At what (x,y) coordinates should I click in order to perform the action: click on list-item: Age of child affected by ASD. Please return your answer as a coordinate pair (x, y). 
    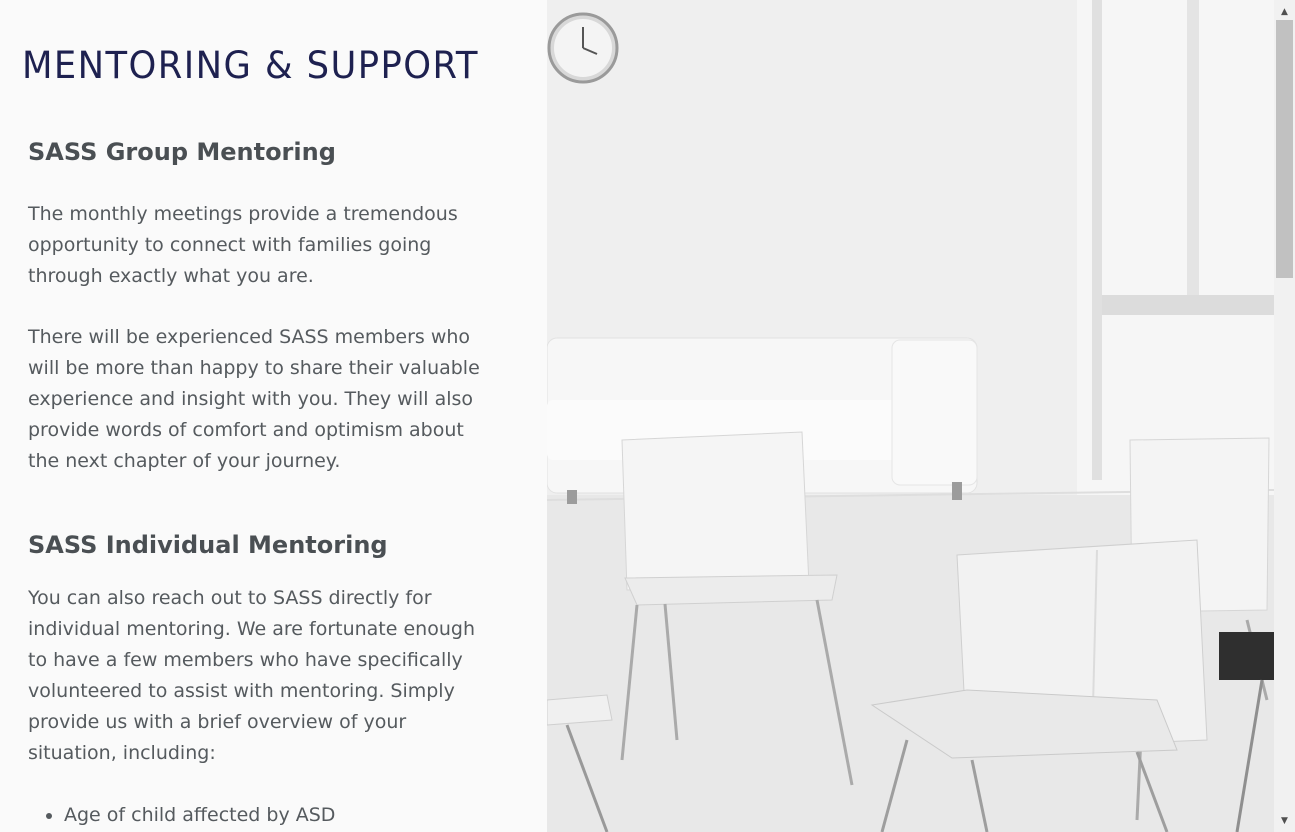
    Looking at the image, I should click on (282, 815).